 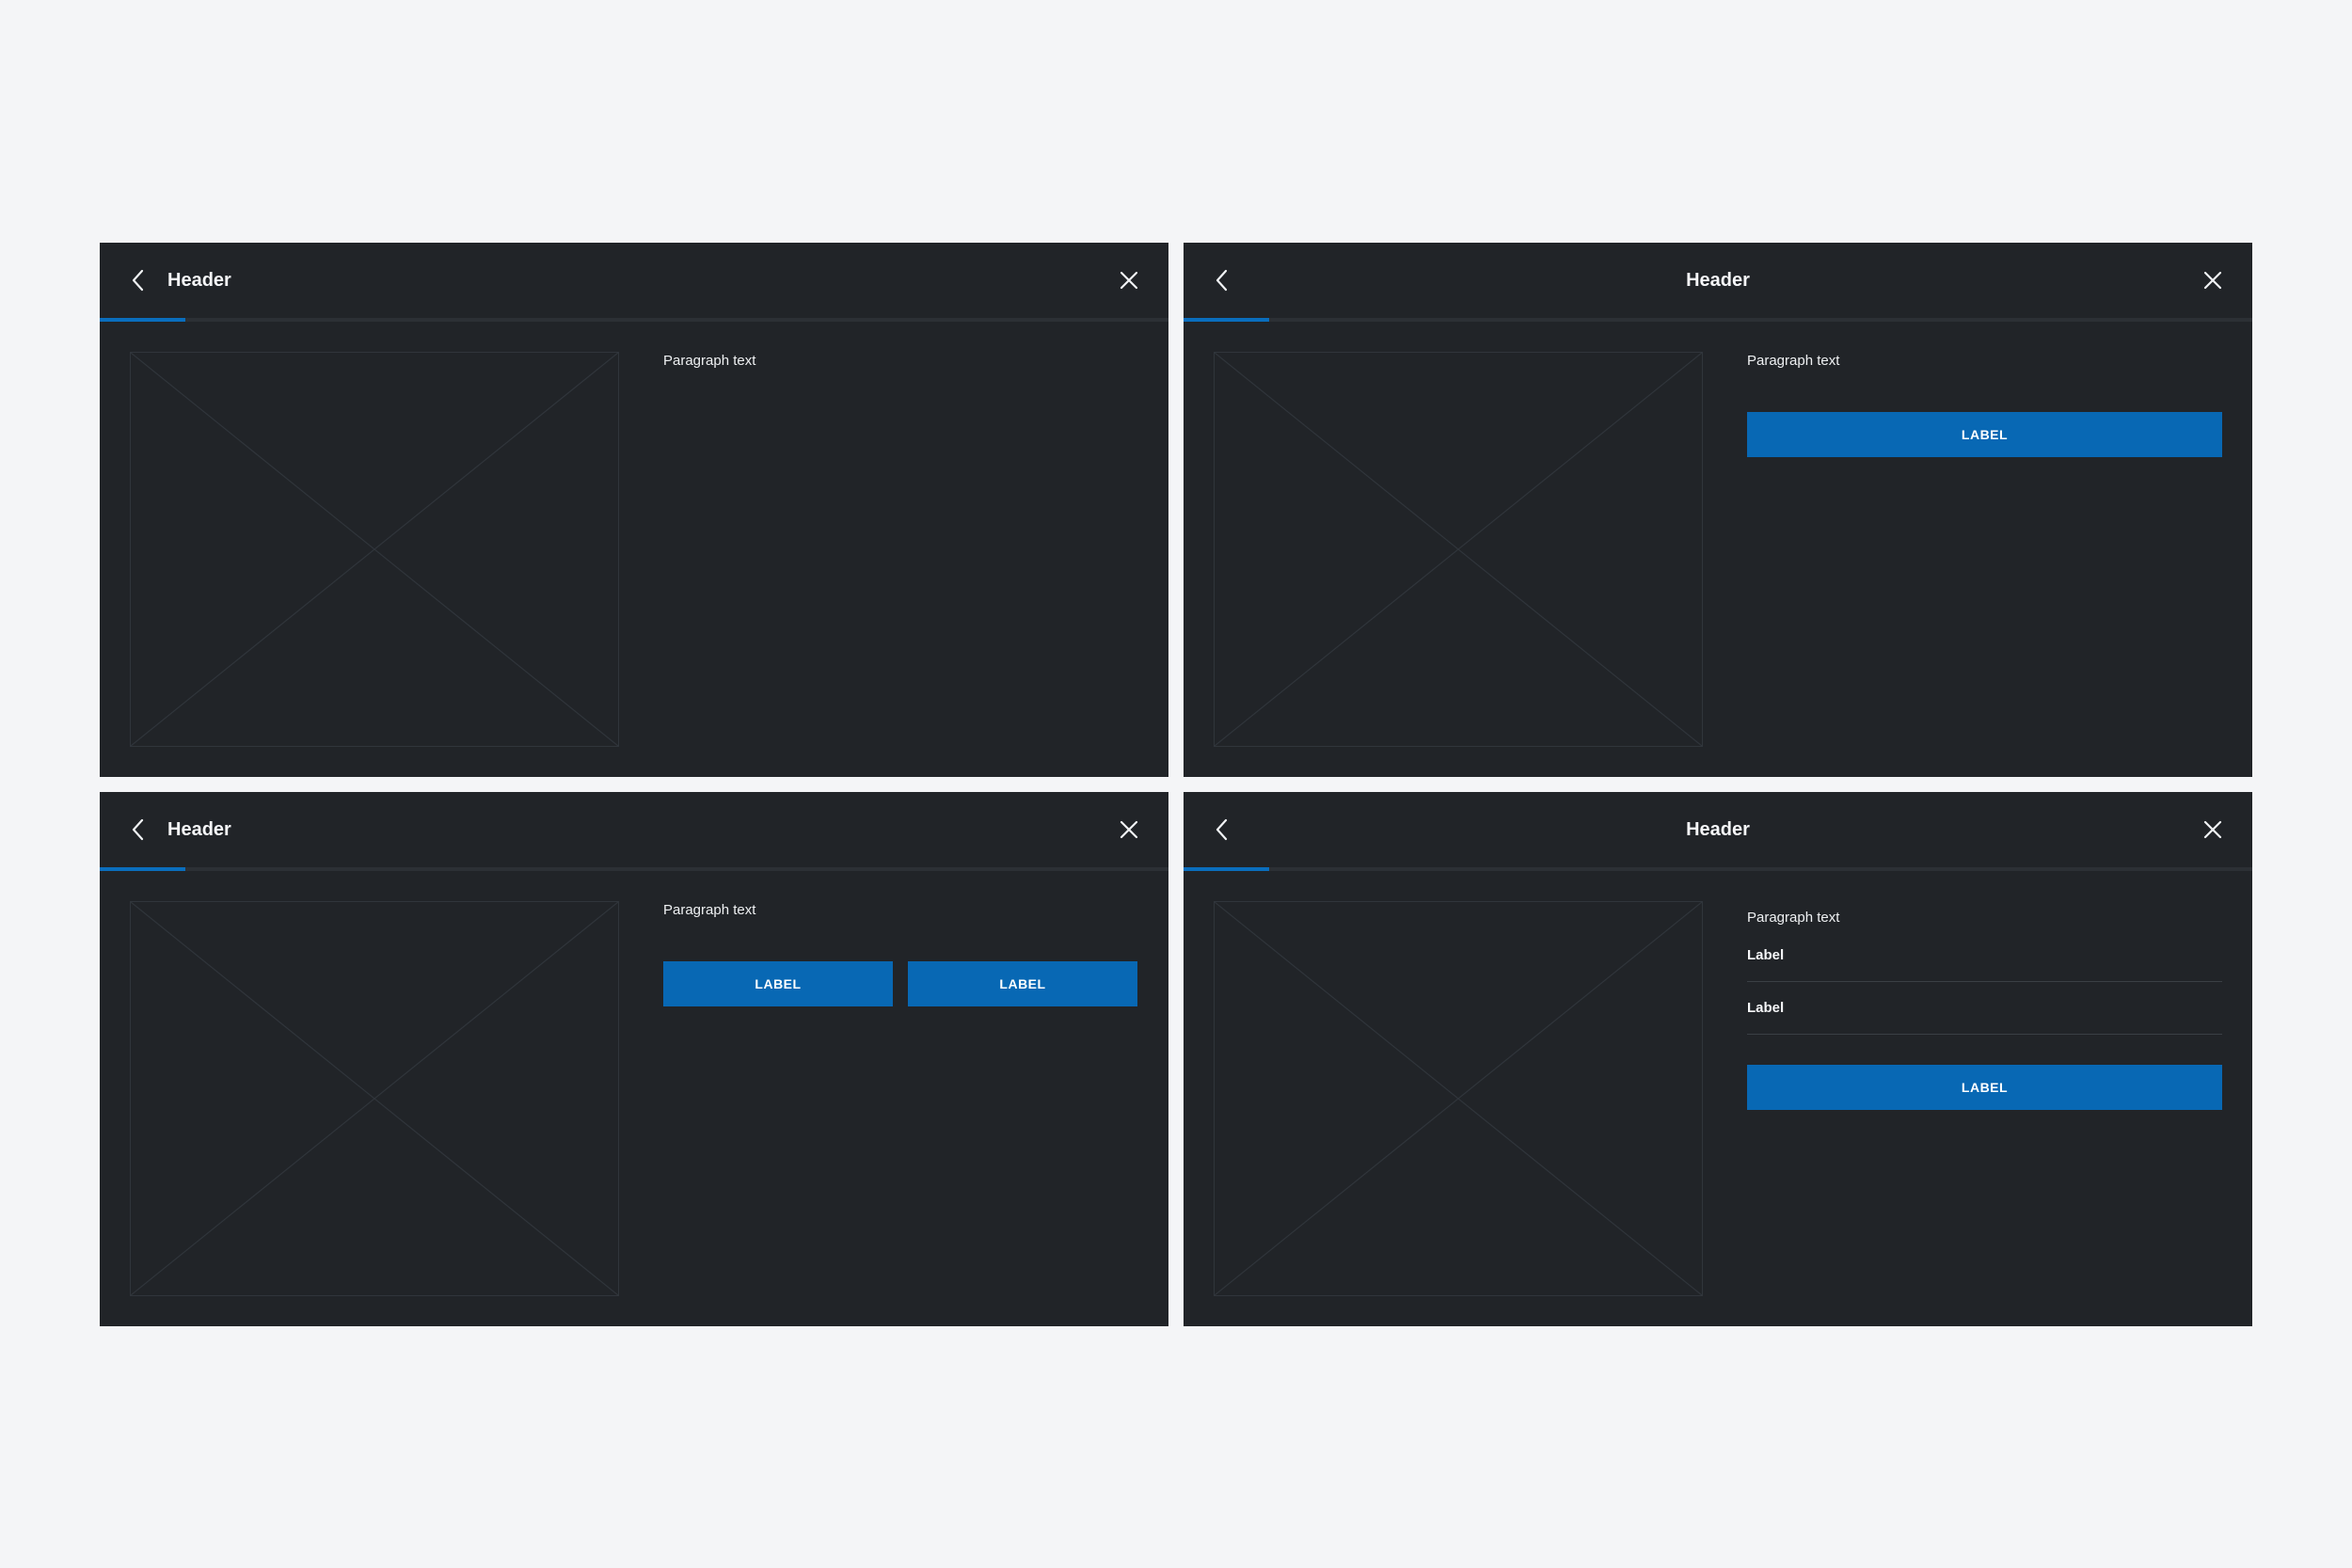 I want to click on secondary-button: LABEL, so click(x=1022, y=983).